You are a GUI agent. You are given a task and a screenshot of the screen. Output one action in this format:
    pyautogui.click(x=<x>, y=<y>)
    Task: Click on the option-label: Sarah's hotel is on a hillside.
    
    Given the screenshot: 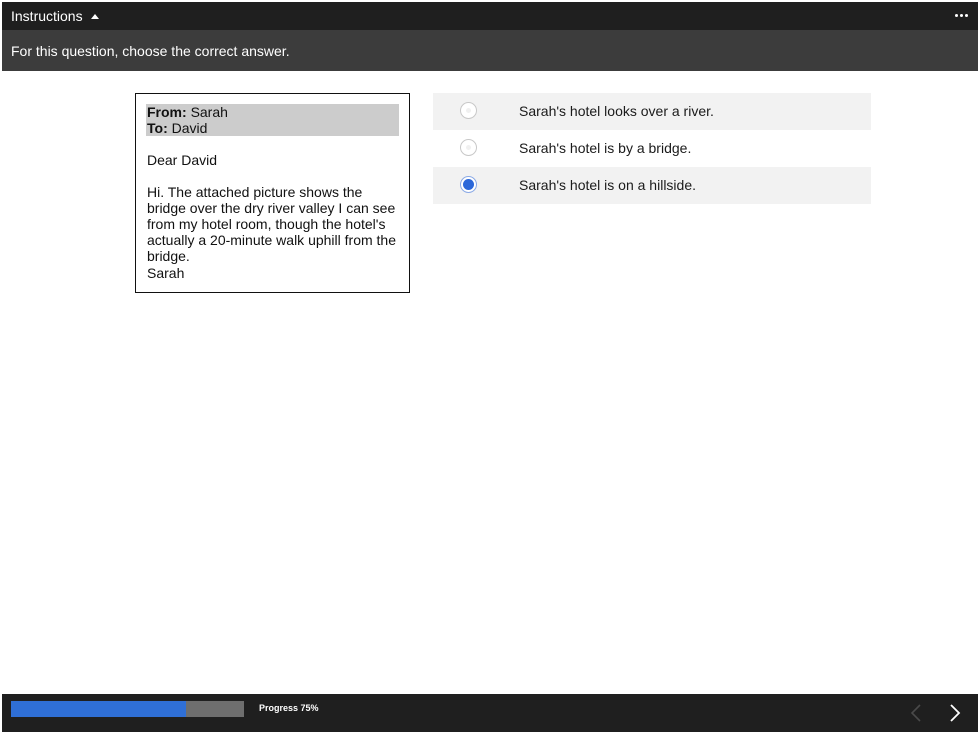 What is the action you would take?
    pyautogui.click(x=607, y=185)
    